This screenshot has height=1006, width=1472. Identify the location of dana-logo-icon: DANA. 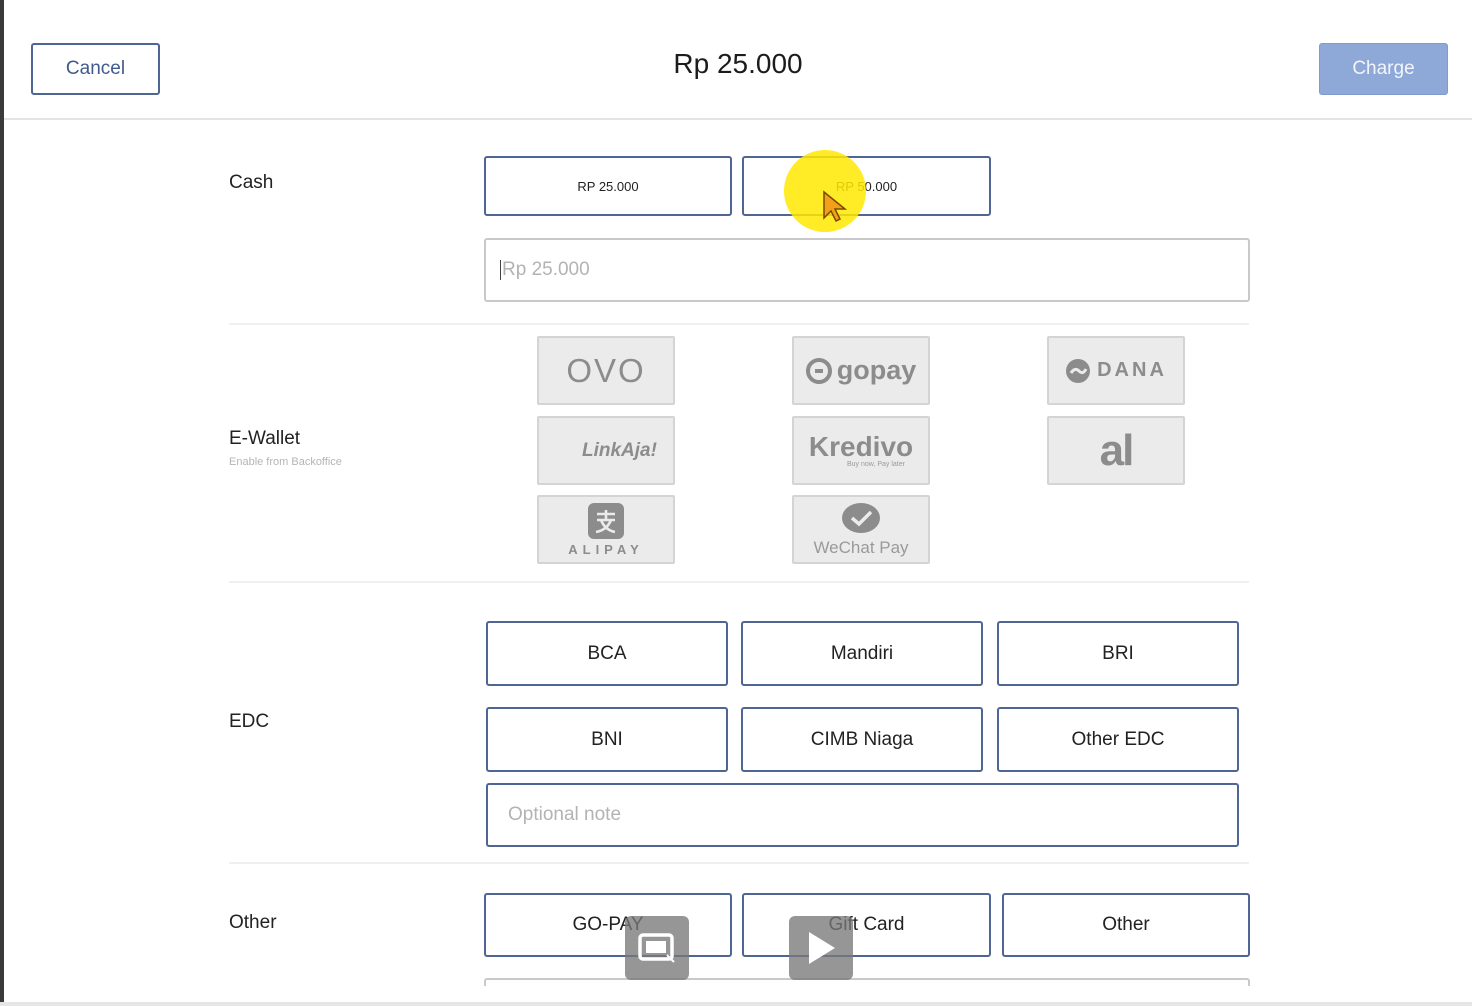
(1132, 370).